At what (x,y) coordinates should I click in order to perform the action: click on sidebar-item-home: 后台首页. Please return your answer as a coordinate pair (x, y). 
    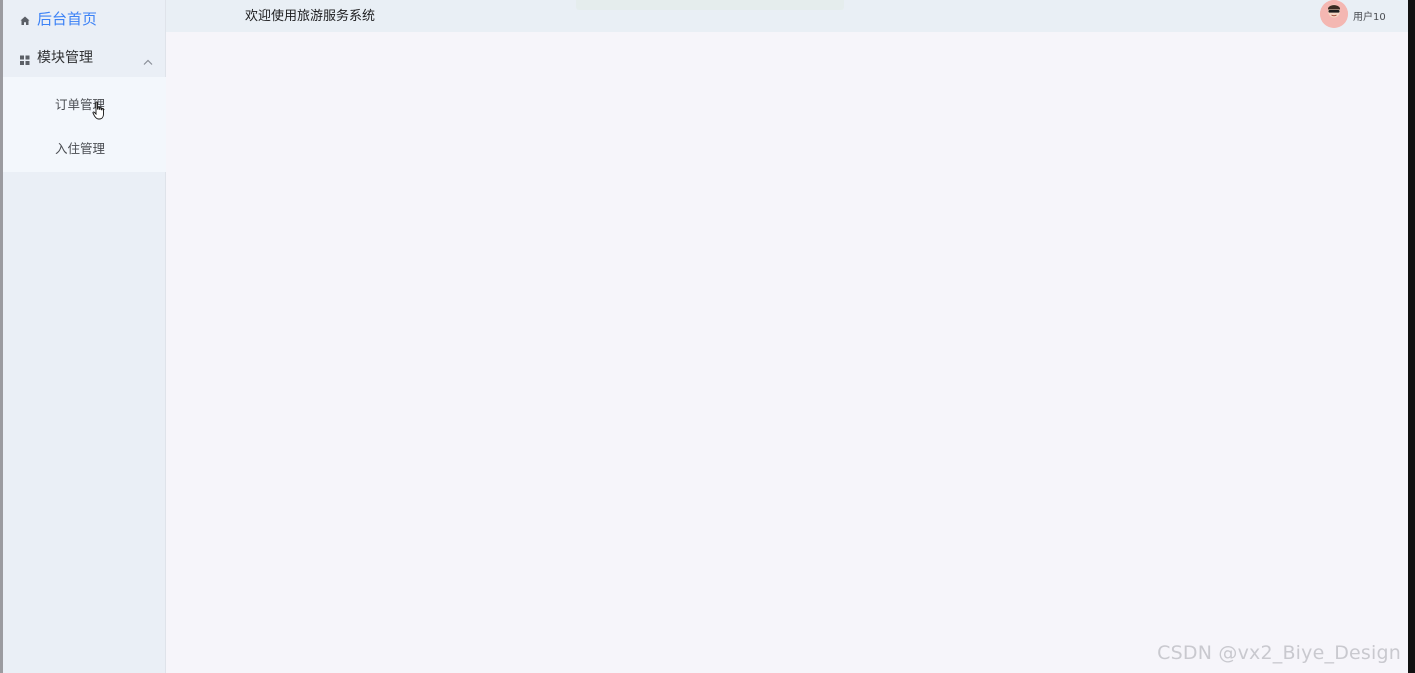
    Looking at the image, I should click on (84, 18).